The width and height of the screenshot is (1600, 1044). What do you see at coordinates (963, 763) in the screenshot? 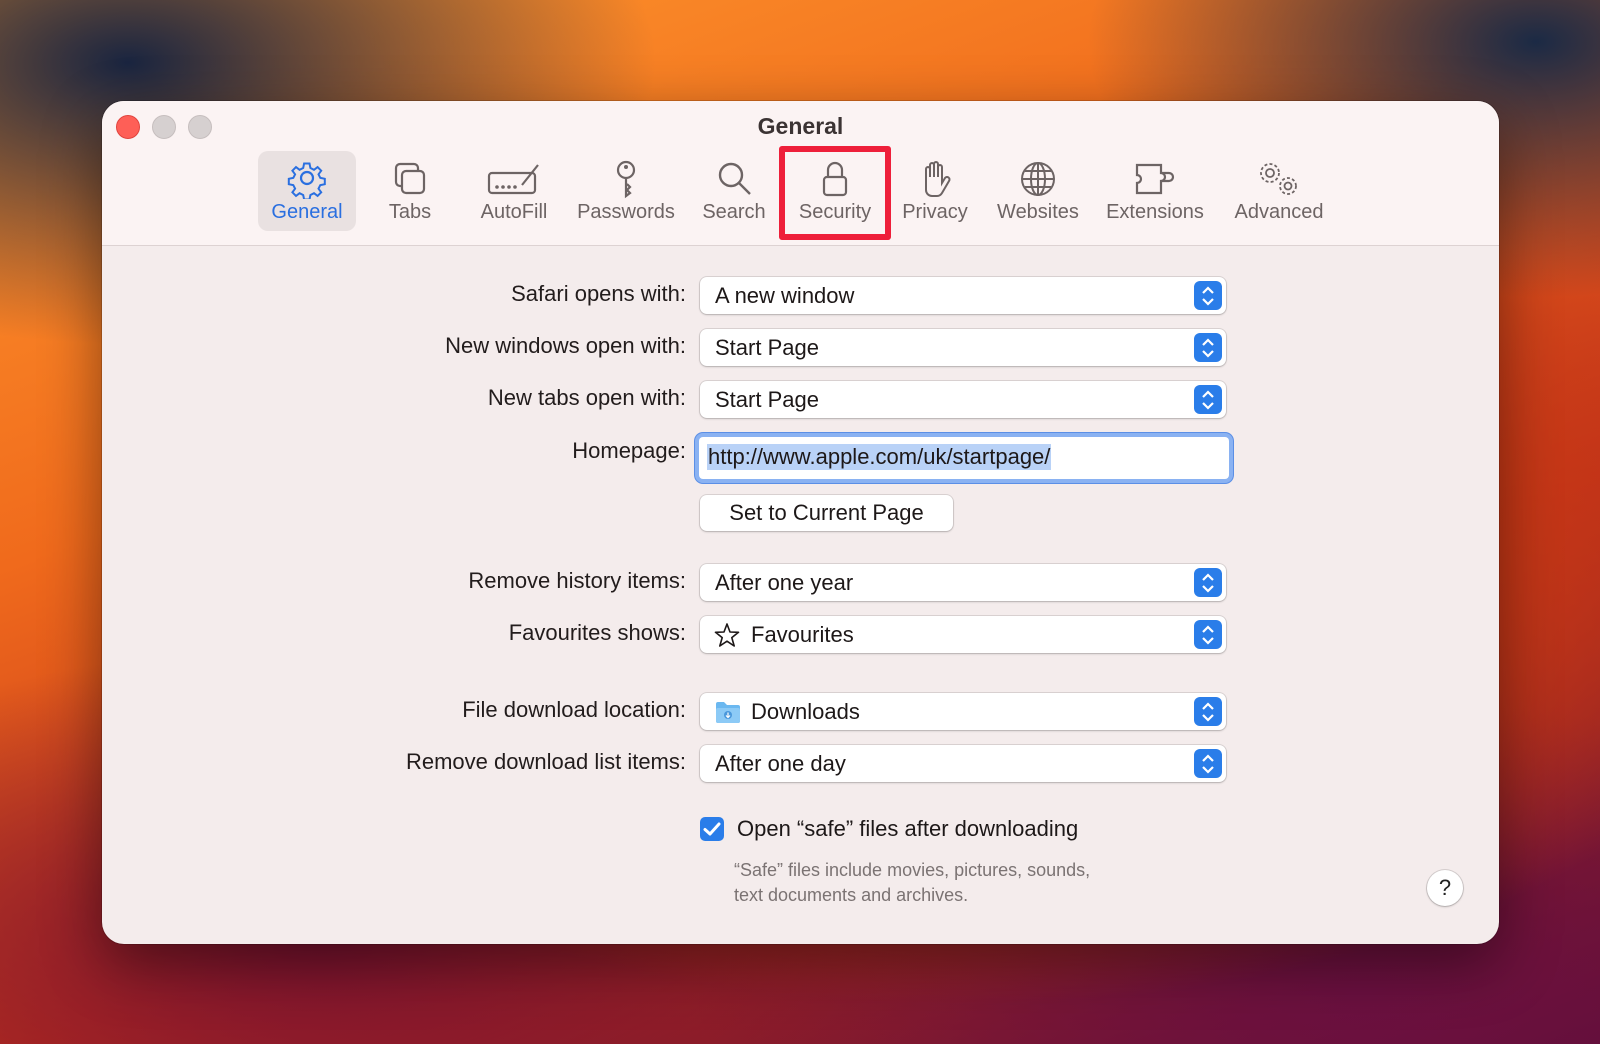
I see `remove-download-items-popup: After one day` at bounding box center [963, 763].